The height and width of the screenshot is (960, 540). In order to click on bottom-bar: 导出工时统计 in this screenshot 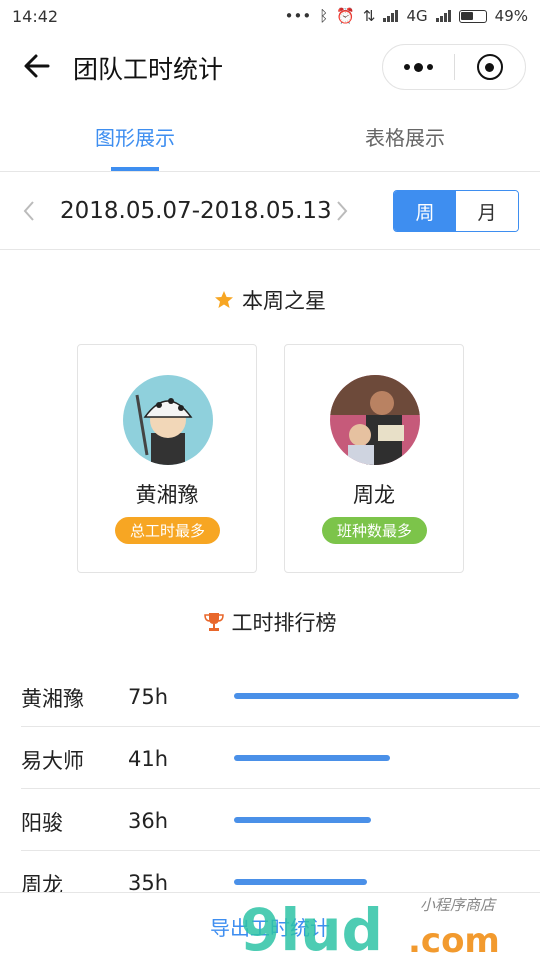, I will do `click(270, 926)`.